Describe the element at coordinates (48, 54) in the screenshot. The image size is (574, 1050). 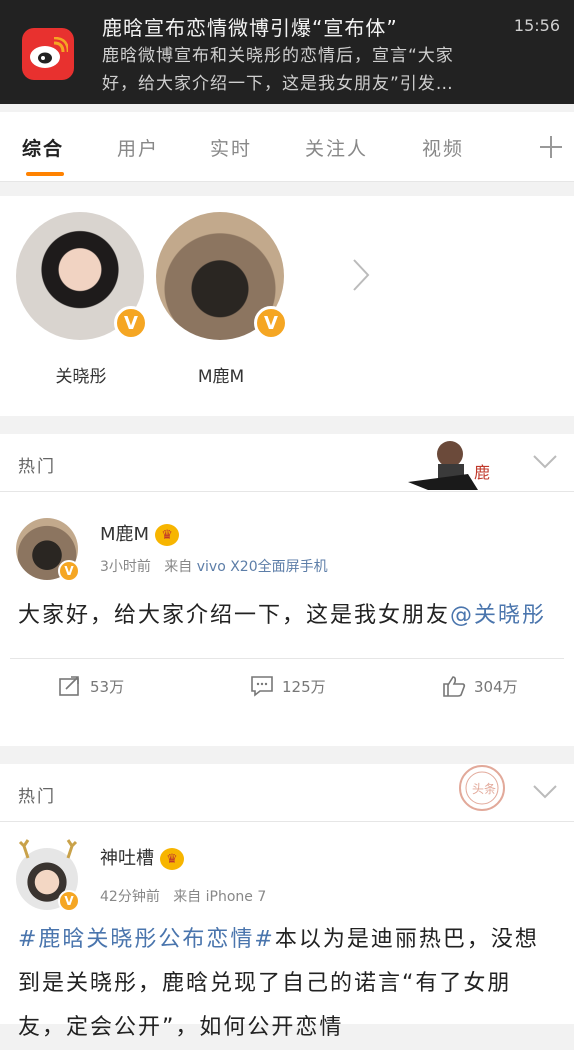
I see `weibo-app-icon` at that location.